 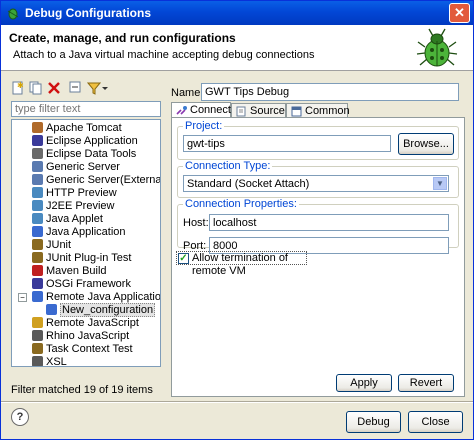 What do you see at coordinates (37, 192) in the screenshot?
I see `http-preview-icon` at bounding box center [37, 192].